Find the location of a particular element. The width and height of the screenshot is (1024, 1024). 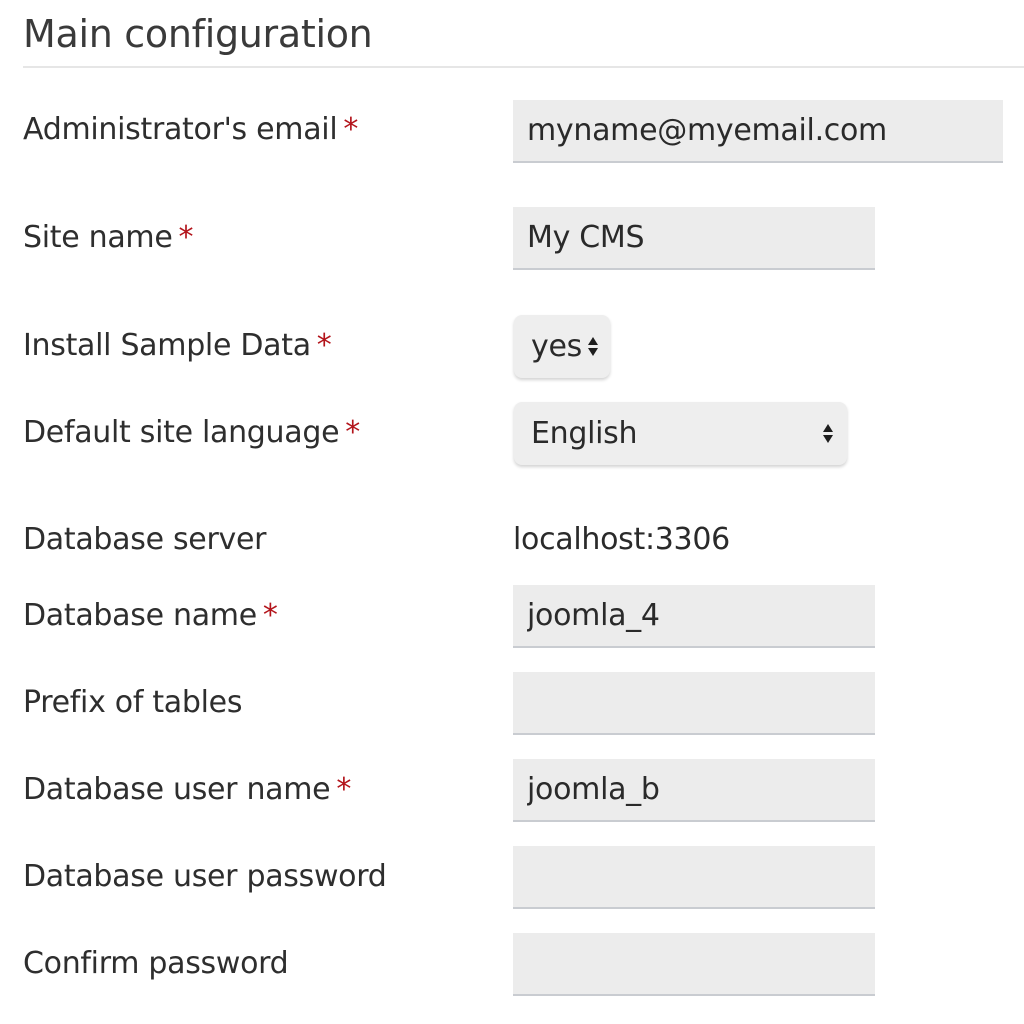

confirm-password-label: Confirm password is located at coordinates (156, 964).